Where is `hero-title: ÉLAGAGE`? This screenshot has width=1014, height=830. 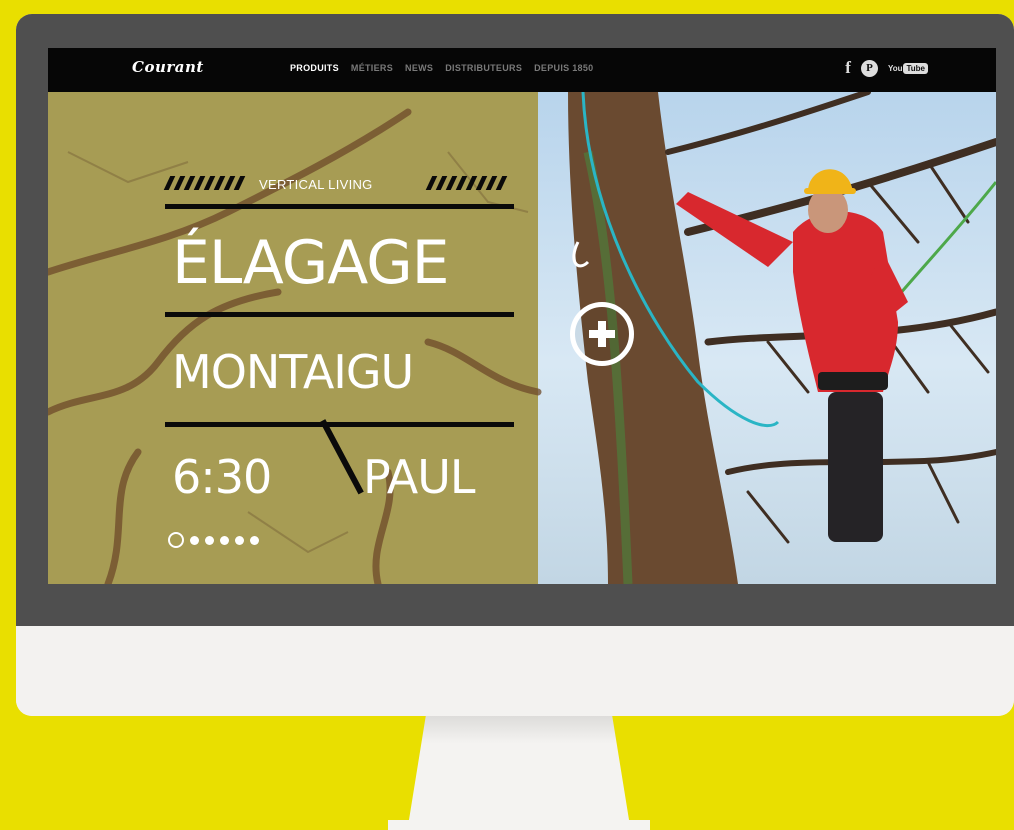
hero-title: ÉLAGAGE is located at coordinates (311, 263).